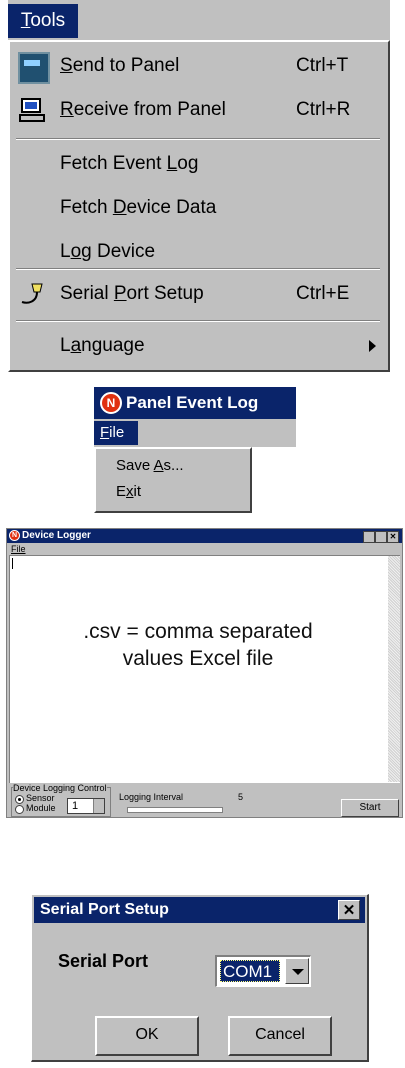 The width and height of the screenshot is (405, 1068). What do you see at coordinates (48, 20) in the screenshot?
I see `tools-title-text: ools` at bounding box center [48, 20].